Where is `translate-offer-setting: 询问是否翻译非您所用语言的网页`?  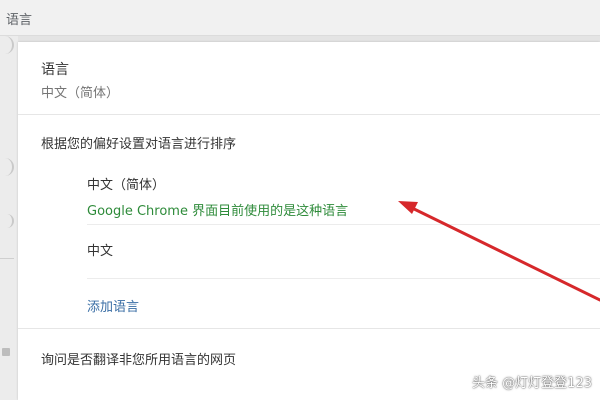 translate-offer-setting: 询问是否翻译非您所用语言的网页 is located at coordinates (138, 358).